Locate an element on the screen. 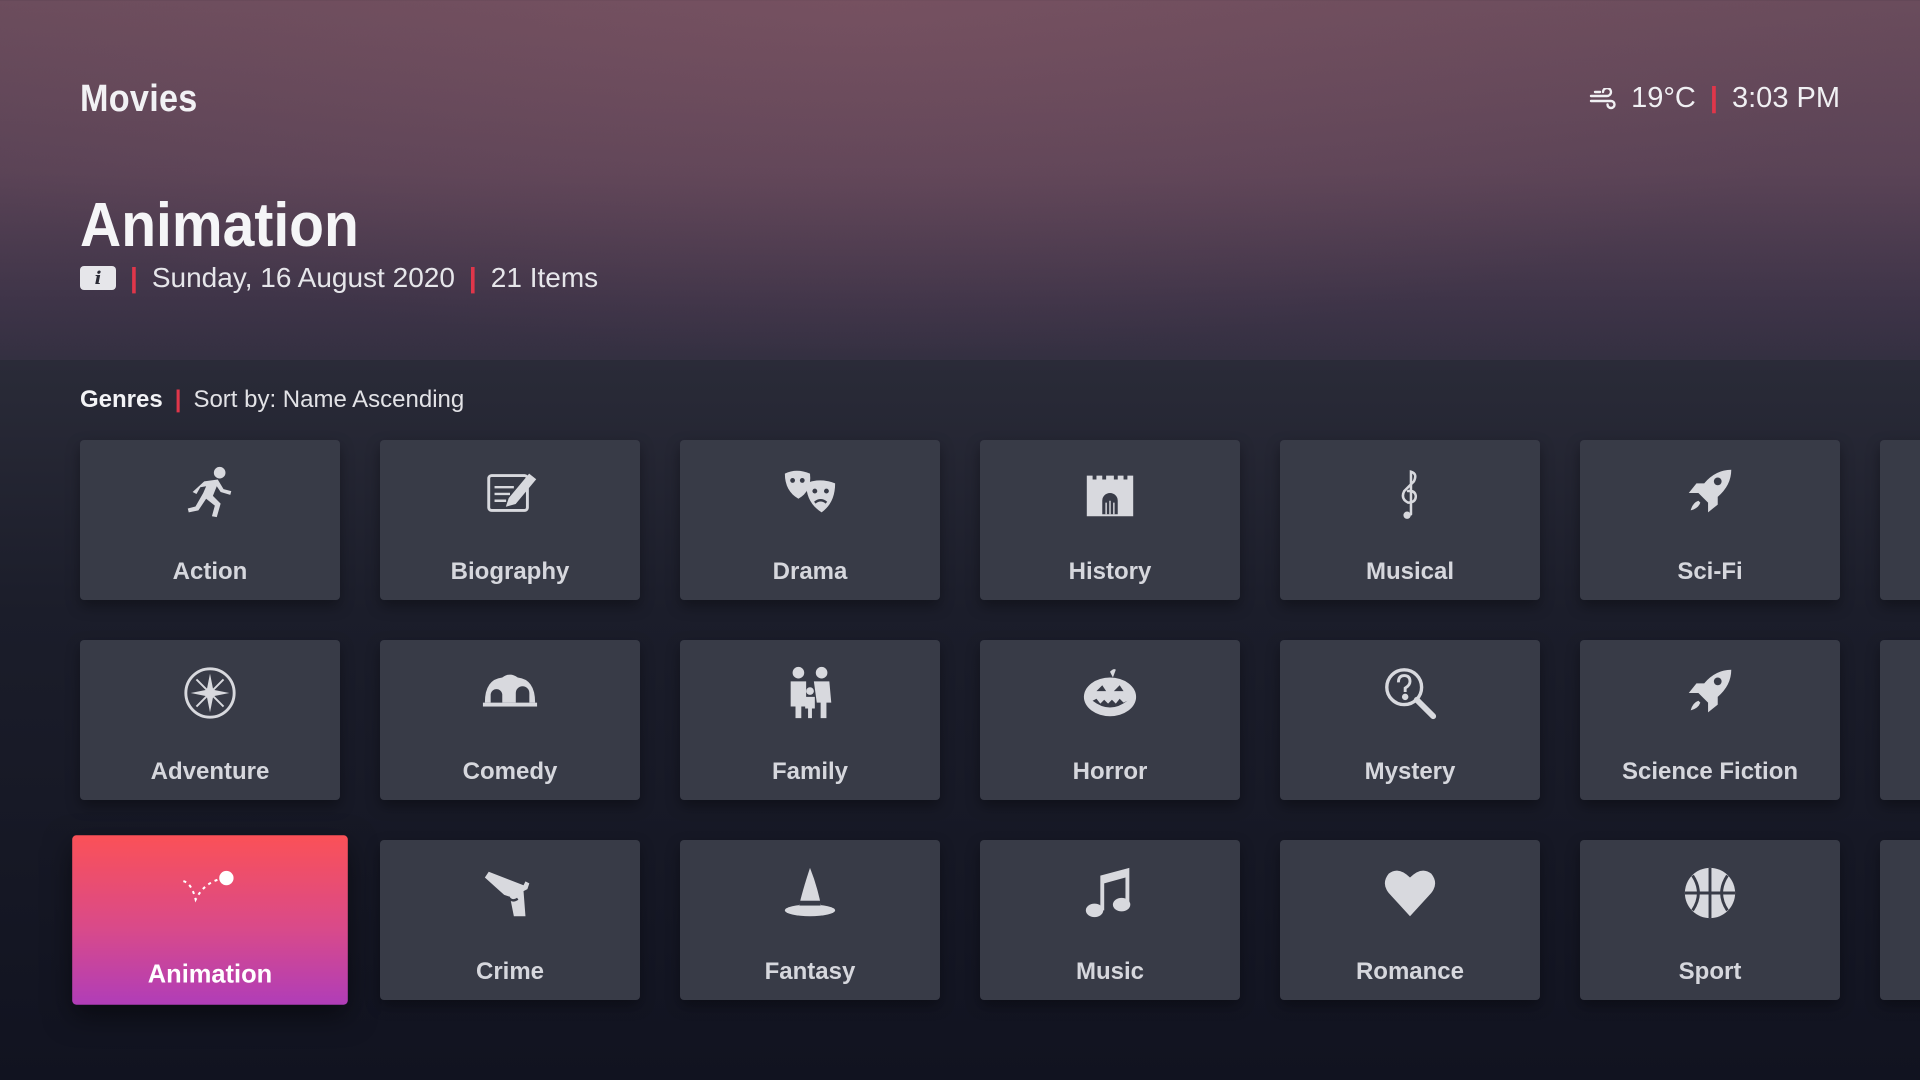 The width and height of the screenshot is (1920, 1080). genre-tile-biography: Biography is located at coordinates (510, 520).